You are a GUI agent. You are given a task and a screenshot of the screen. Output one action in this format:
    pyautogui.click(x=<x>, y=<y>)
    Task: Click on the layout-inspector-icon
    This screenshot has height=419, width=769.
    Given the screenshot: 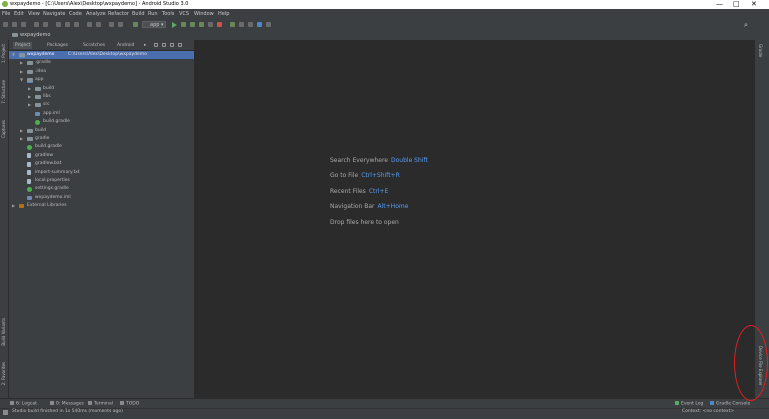 What is the action you would take?
    pyautogui.click(x=259, y=24)
    